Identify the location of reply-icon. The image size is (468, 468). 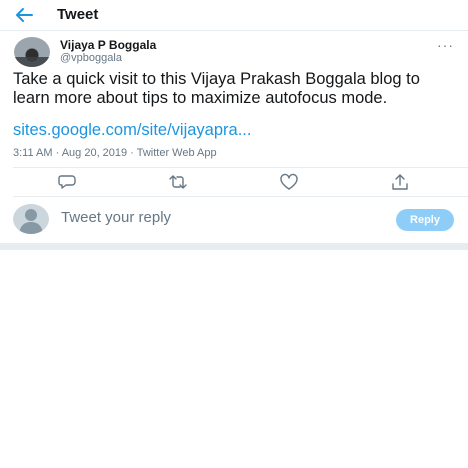
(67, 182).